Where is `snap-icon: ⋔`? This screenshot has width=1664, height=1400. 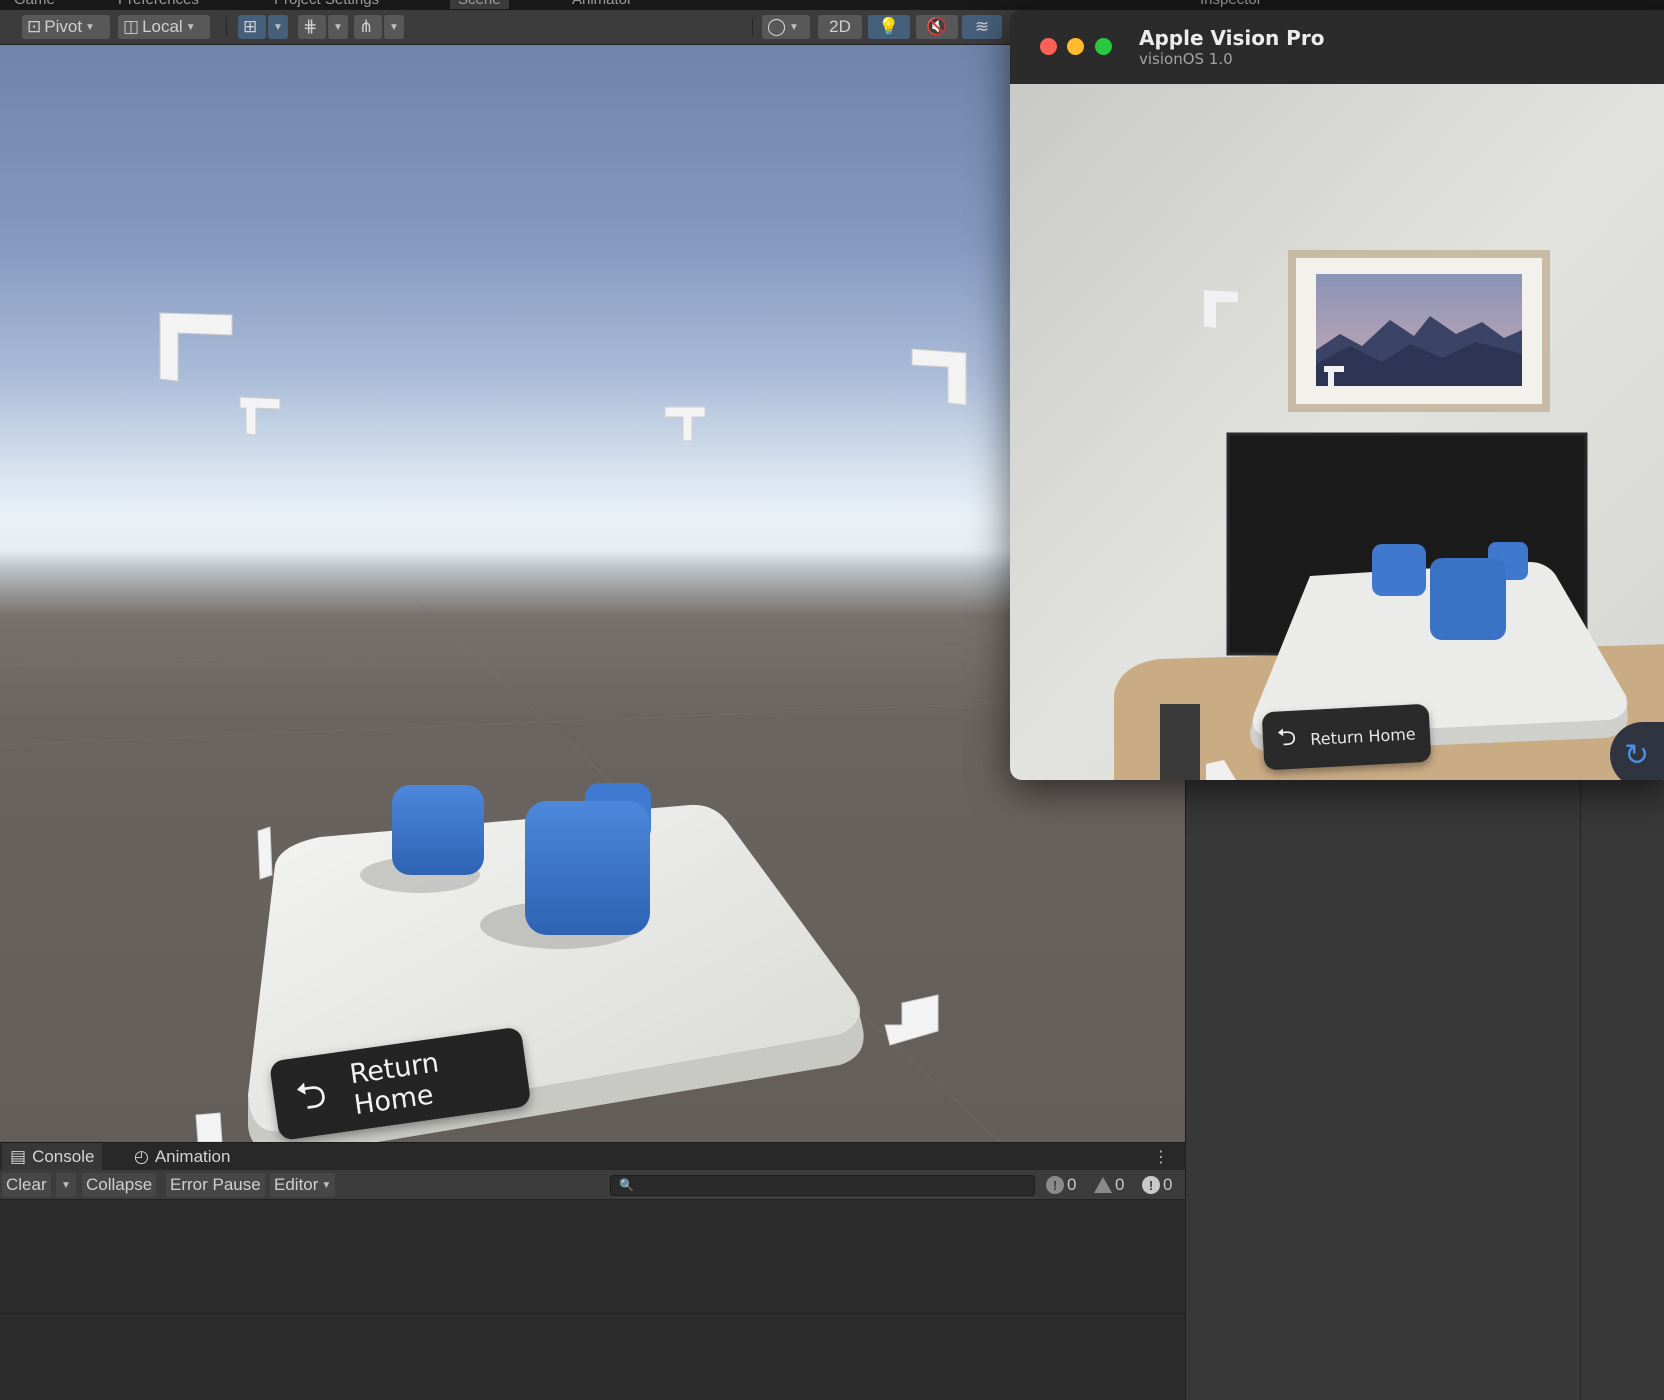
snap-icon: ⋔ is located at coordinates (366, 27).